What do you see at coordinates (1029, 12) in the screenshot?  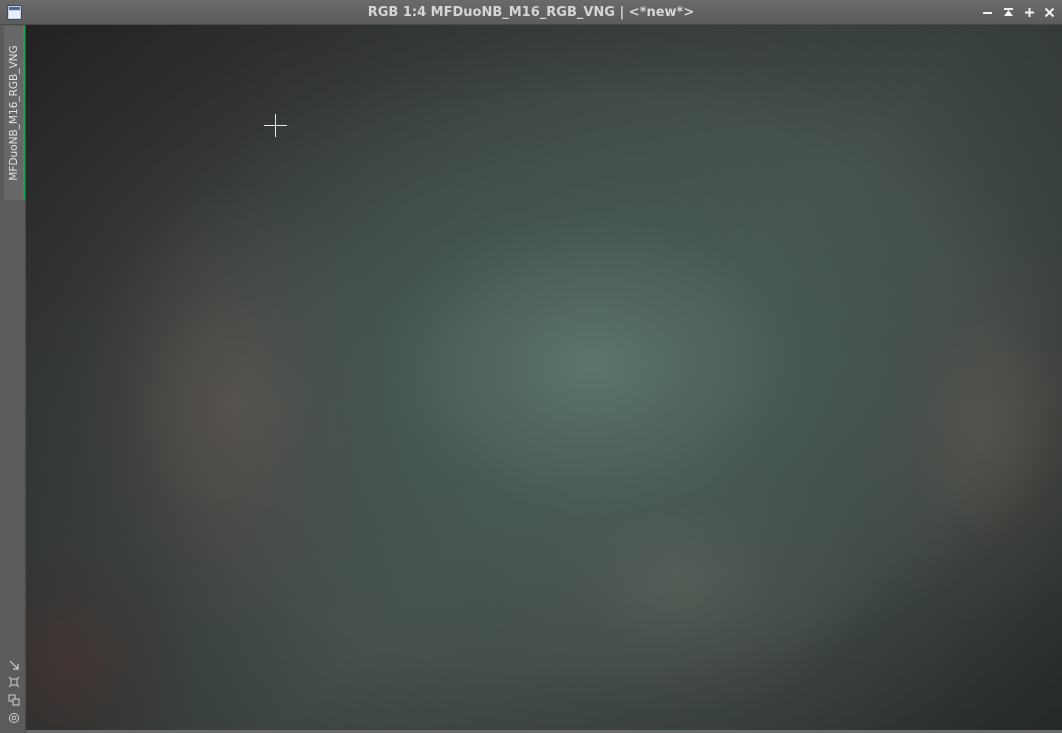 I see `maximize-icon` at bounding box center [1029, 12].